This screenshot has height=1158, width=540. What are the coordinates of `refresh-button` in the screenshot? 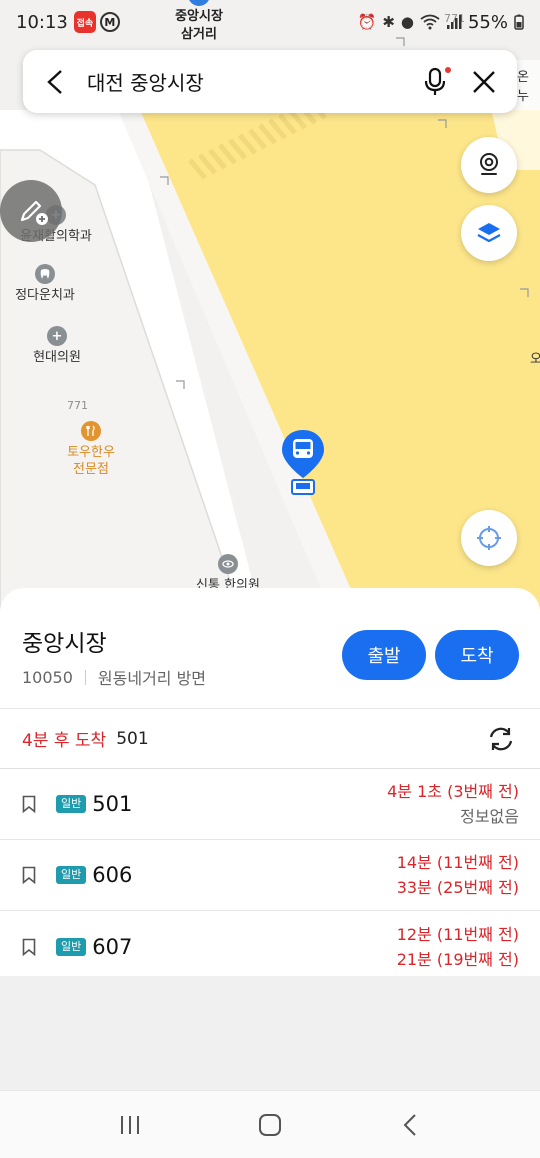 It's located at (501, 739).